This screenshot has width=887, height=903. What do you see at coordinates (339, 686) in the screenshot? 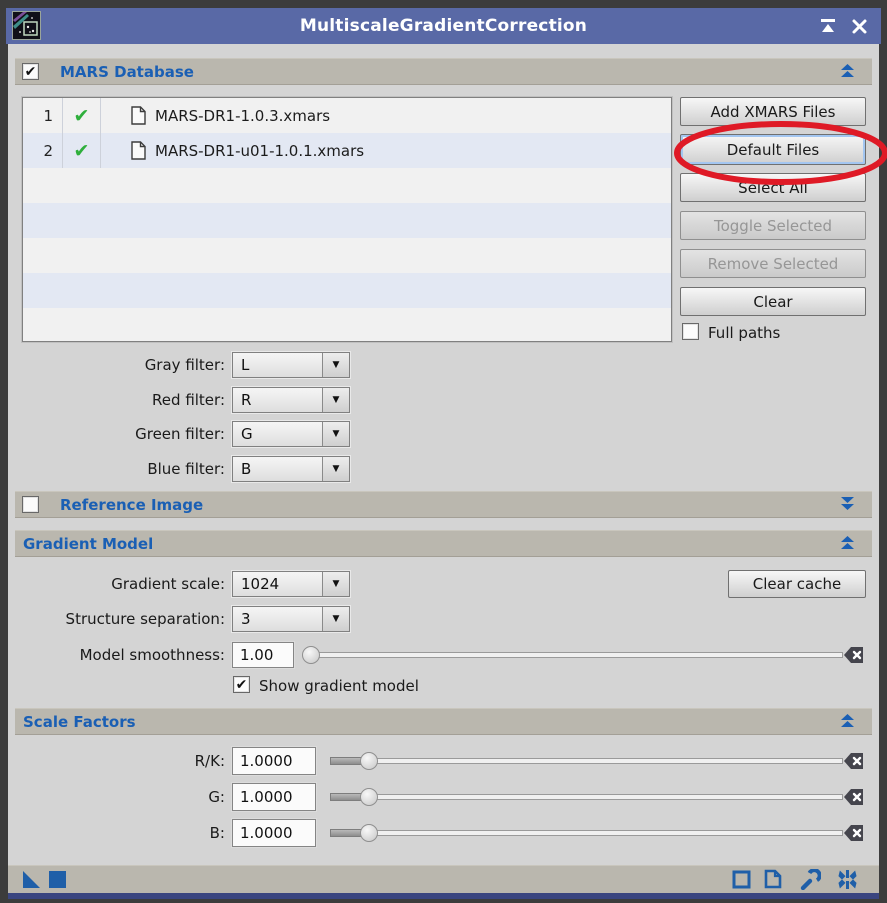
I see `show-gradient-model-label: Show gradient model` at bounding box center [339, 686].